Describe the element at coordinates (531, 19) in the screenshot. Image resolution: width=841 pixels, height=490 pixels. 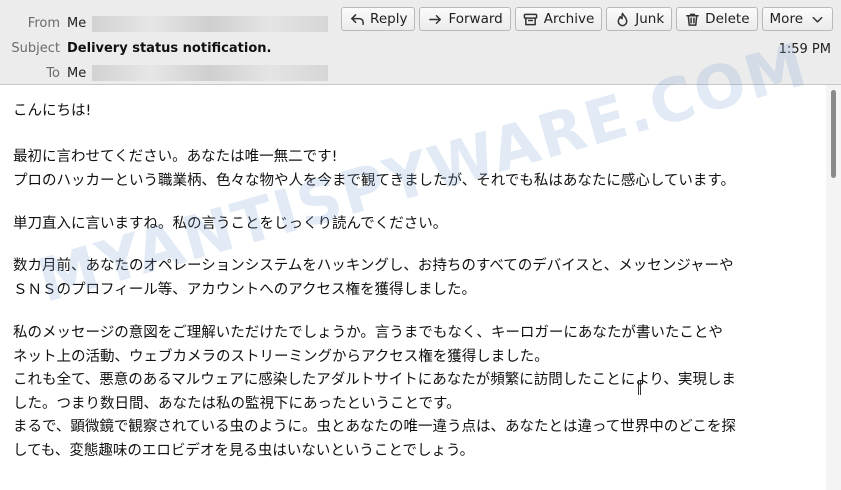
I see `archive-box-icon` at that location.